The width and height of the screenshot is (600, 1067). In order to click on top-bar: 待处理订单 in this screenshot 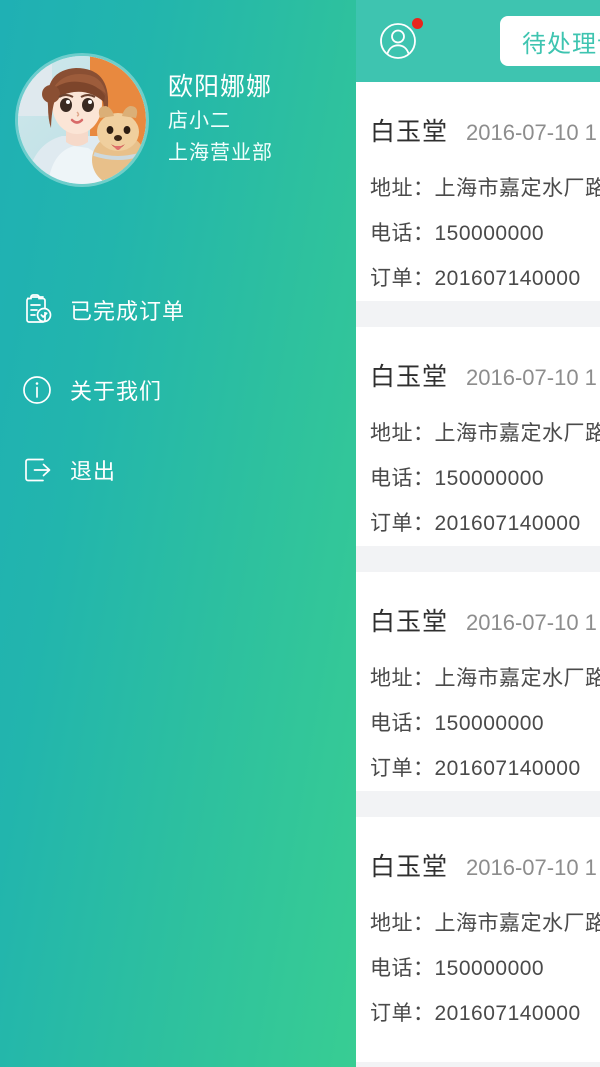, I will do `click(478, 41)`.